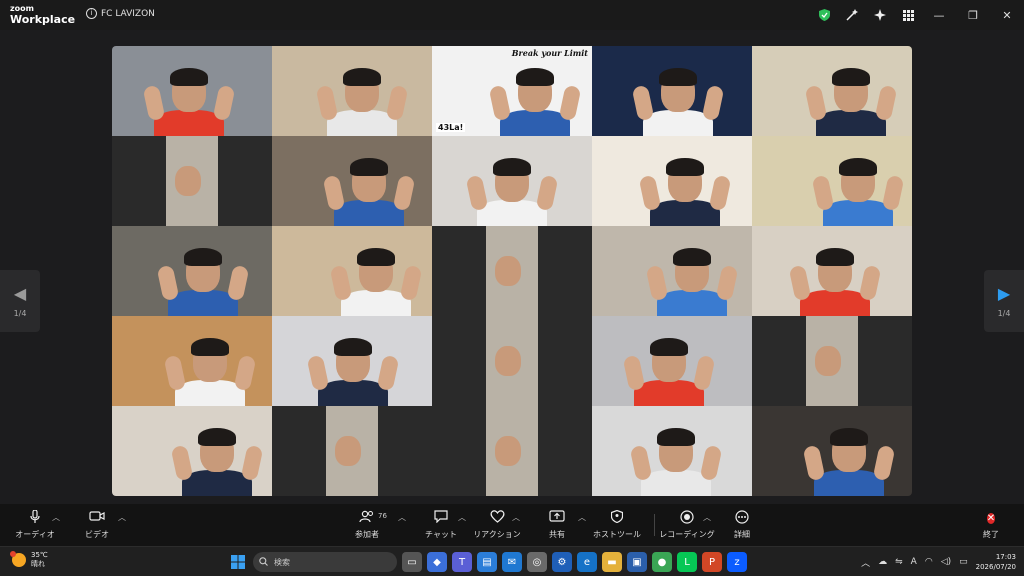 The height and width of the screenshot is (576, 1024). What do you see at coordinates (263, 562) in the screenshot?
I see `search-icon` at bounding box center [263, 562].